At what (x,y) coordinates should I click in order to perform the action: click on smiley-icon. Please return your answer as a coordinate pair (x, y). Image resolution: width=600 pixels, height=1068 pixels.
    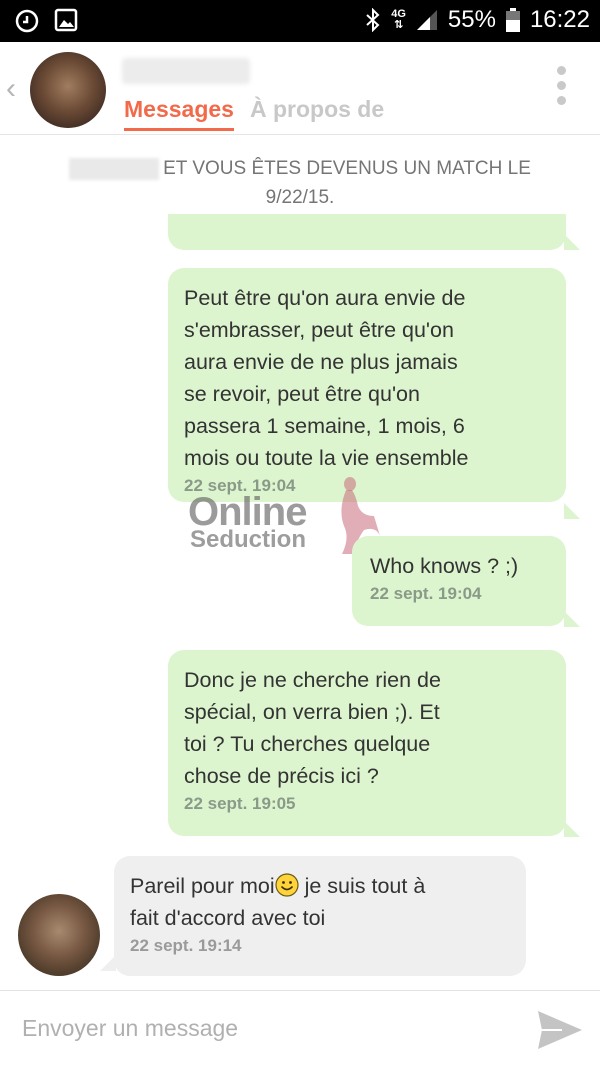
    Looking at the image, I should click on (286, 885).